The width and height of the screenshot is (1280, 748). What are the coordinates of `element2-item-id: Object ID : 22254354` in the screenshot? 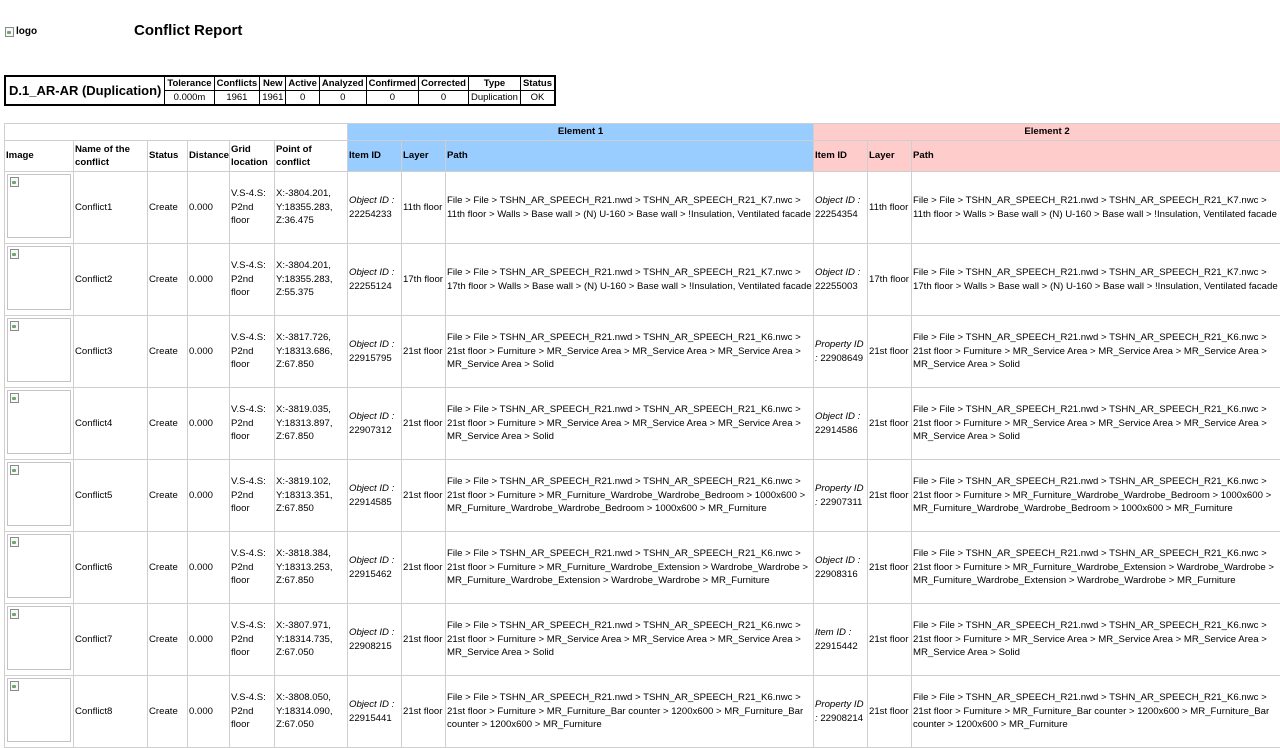 It's located at (841, 208).